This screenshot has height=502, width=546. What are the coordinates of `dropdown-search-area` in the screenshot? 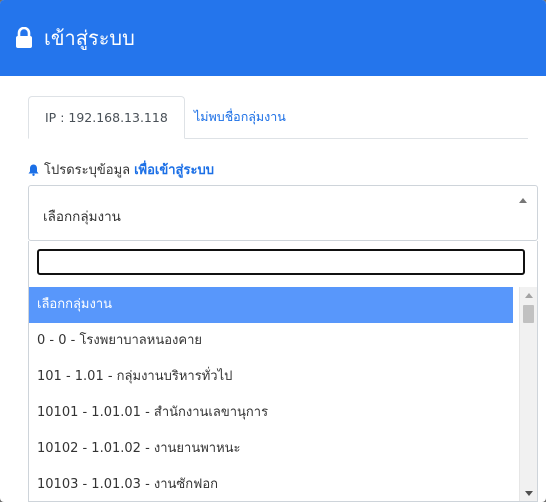 It's located at (283, 264).